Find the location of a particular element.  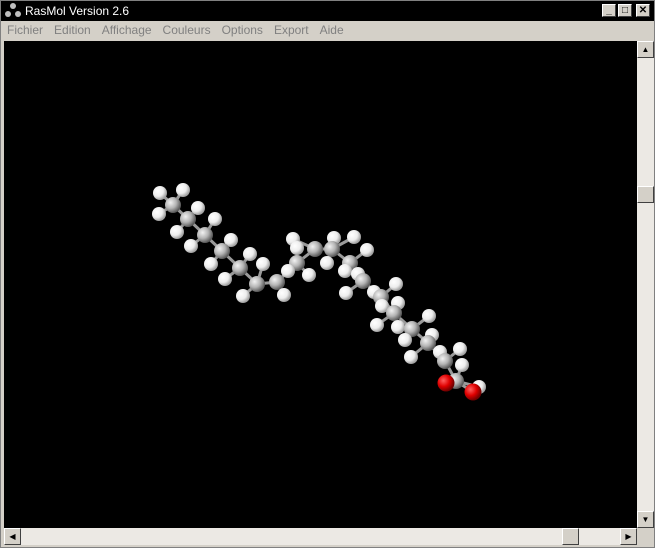

vertical-scroll-thumb is located at coordinates (645, 194).